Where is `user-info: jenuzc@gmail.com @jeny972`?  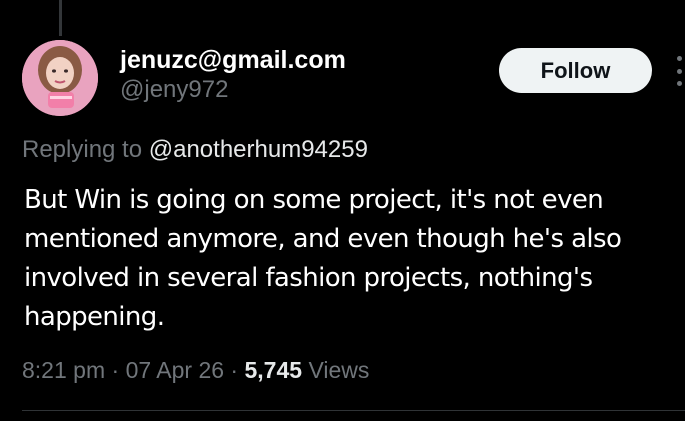 user-info: jenuzc@gmail.com @jeny972 is located at coordinates (233, 75).